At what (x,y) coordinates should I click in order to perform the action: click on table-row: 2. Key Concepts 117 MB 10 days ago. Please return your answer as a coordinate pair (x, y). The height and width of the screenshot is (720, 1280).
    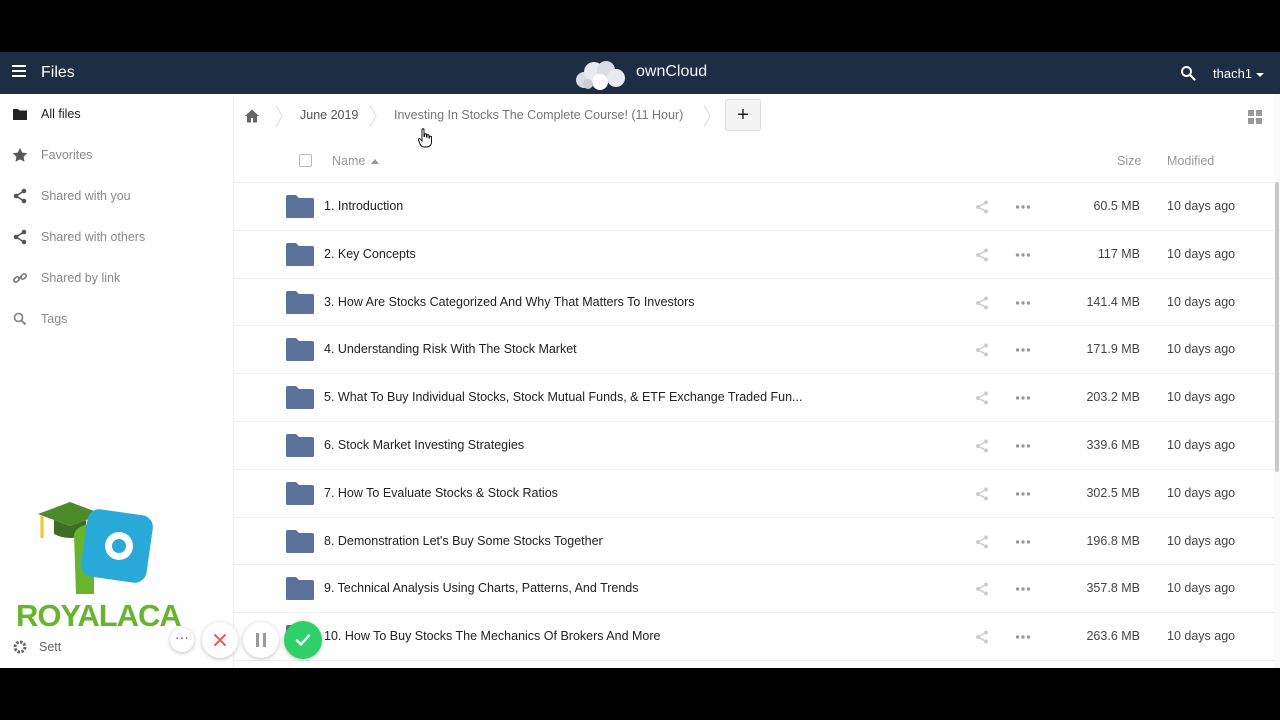
    Looking at the image, I should click on (754, 255).